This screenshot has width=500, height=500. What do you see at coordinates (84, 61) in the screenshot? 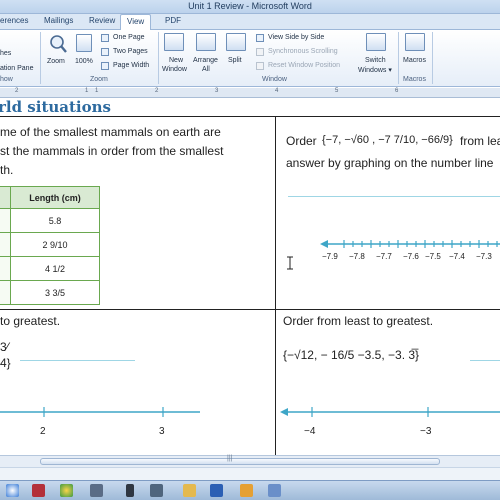
I see `zoom-100-label: 100%` at bounding box center [84, 61].